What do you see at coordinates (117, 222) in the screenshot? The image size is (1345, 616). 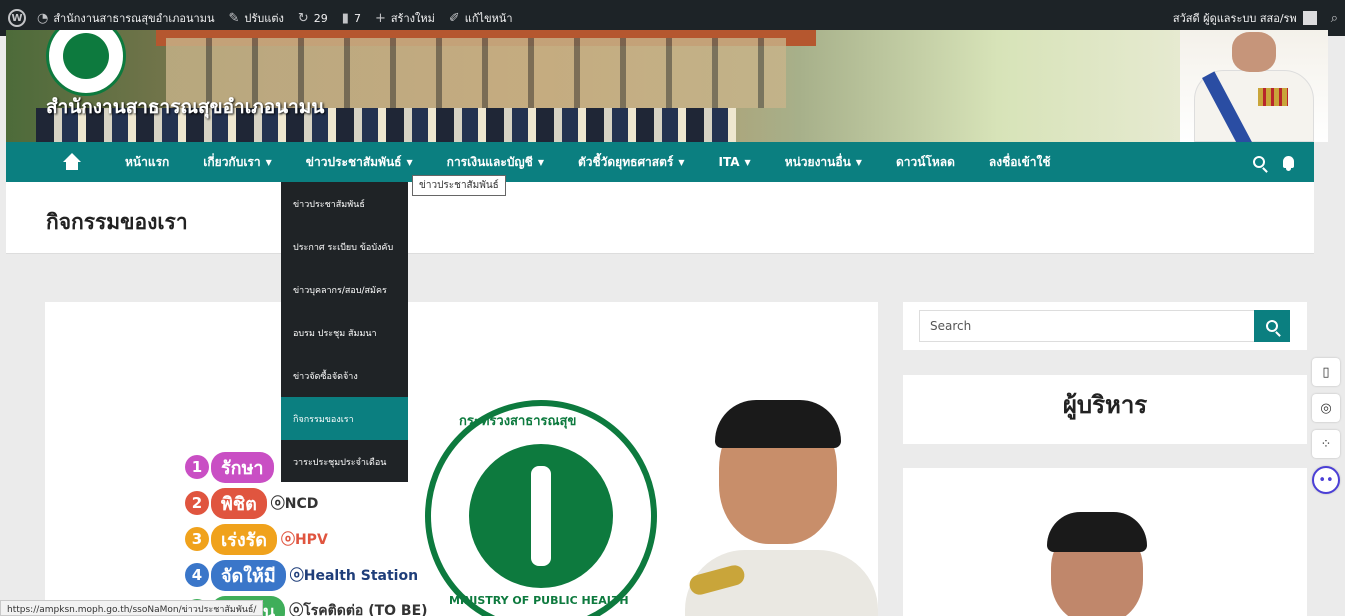 I see `page-title: กิจกรรมของเรา` at bounding box center [117, 222].